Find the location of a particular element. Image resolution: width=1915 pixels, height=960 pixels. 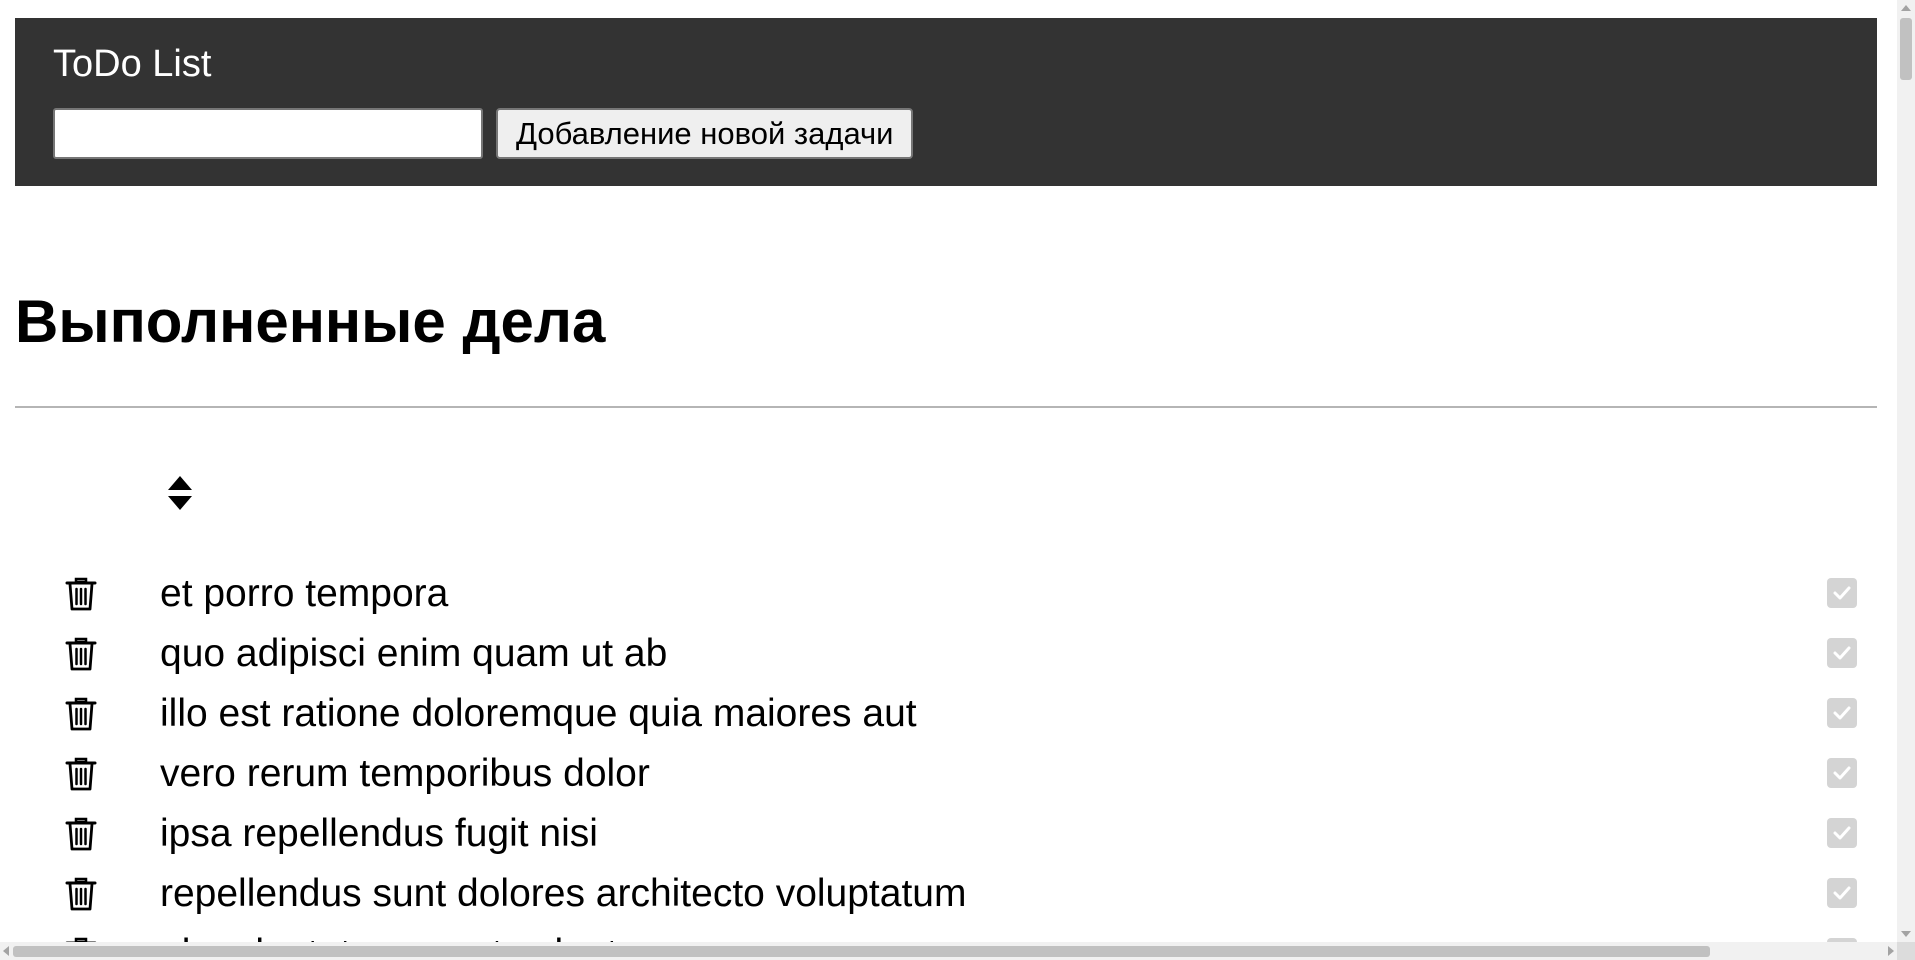

scroll-up-arrow-icon is located at coordinates (1906, 8).